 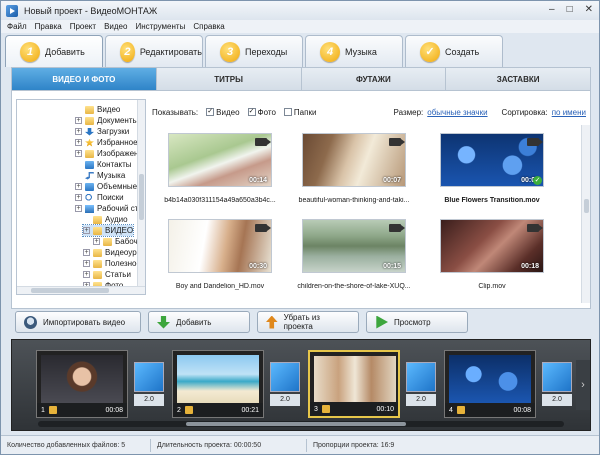 What do you see at coordinates (492, 200) in the screenshot?
I see `file-name: Blue Flowers Transition.mov` at bounding box center [492, 200].